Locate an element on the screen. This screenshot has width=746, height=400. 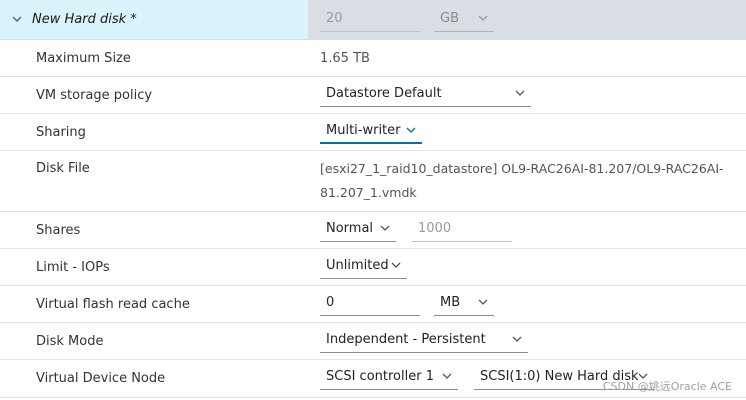
device-node-label: Virtual Device Node is located at coordinates (101, 378).